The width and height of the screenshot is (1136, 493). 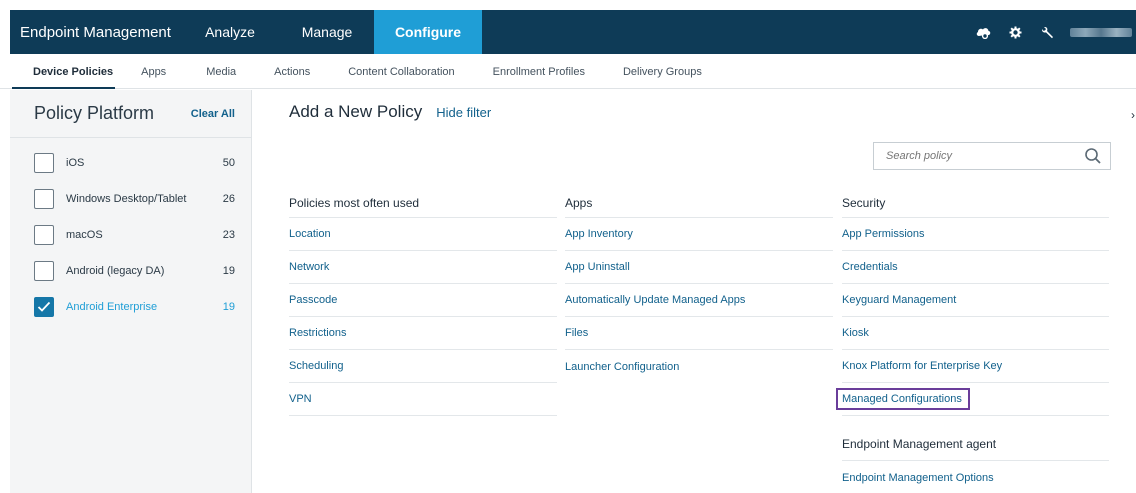 What do you see at coordinates (228, 235) in the screenshot?
I see `platform-count: 23` at bounding box center [228, 235].